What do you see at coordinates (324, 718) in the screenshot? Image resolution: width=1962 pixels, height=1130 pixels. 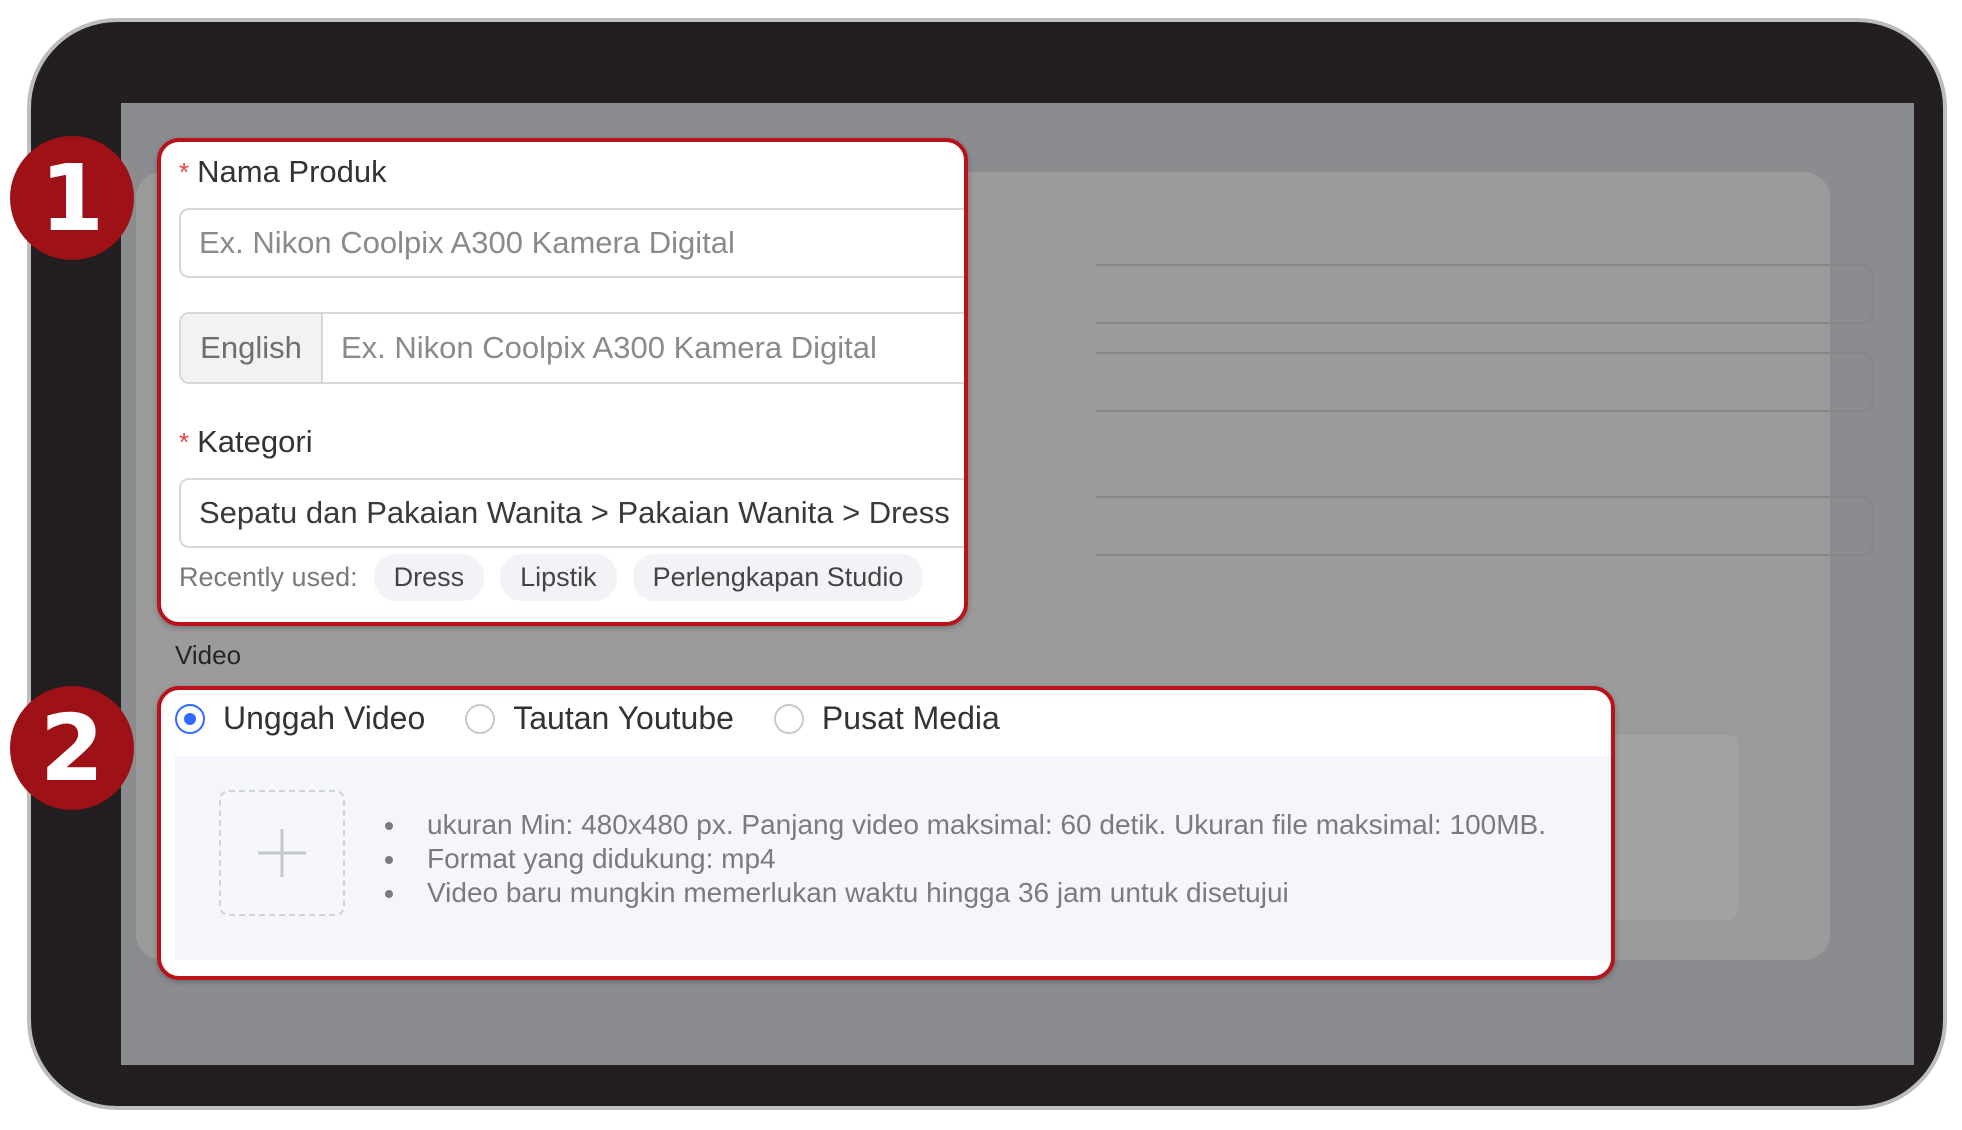 I see `radio-label: Unggah Video` at bounding box center [324, 718].